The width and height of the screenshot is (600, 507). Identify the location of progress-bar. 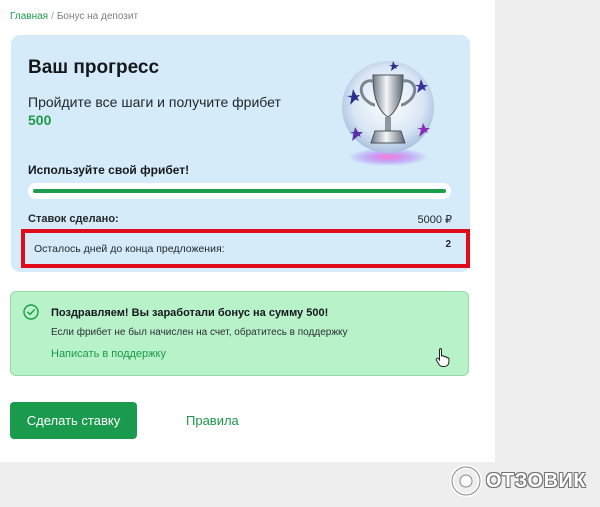
(239, 191).